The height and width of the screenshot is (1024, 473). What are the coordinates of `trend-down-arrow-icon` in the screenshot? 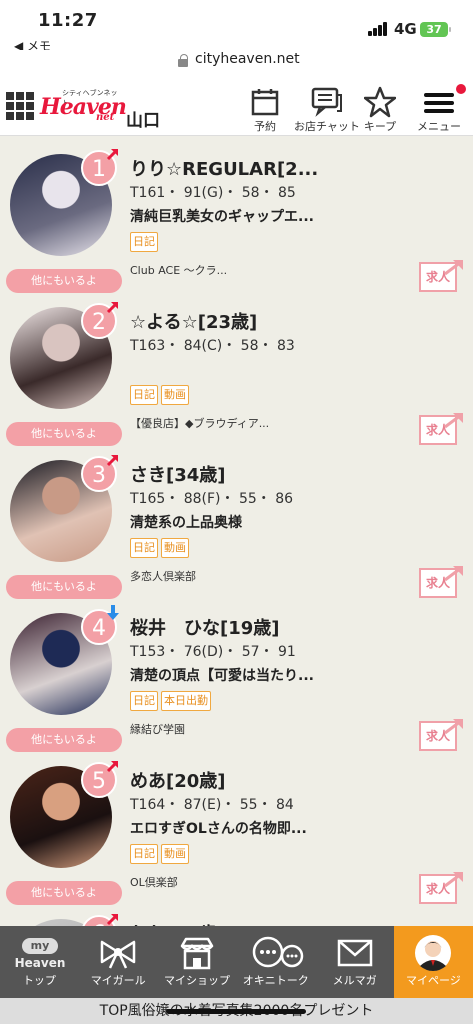 It's located at (113, 612).